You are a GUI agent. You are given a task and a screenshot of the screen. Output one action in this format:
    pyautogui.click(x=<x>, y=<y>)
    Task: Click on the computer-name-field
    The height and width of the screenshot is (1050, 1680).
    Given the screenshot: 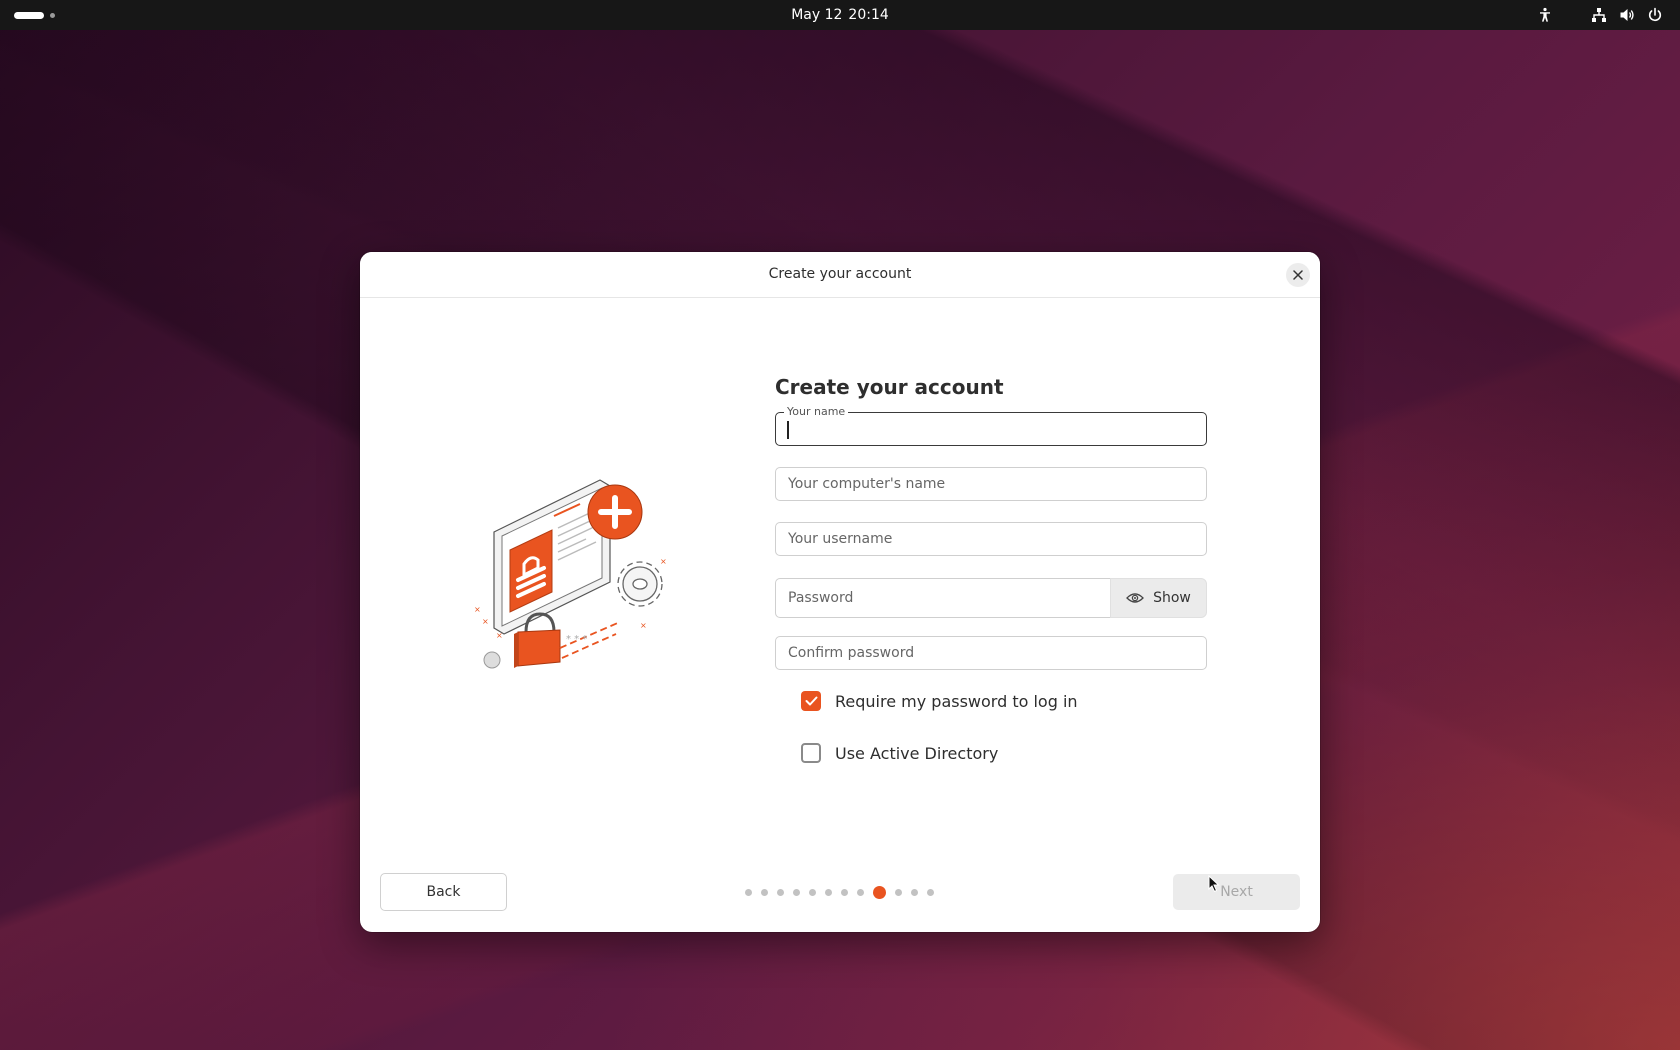 What is the action you would take?
    pyautogui.click(x=991, y=484)
    